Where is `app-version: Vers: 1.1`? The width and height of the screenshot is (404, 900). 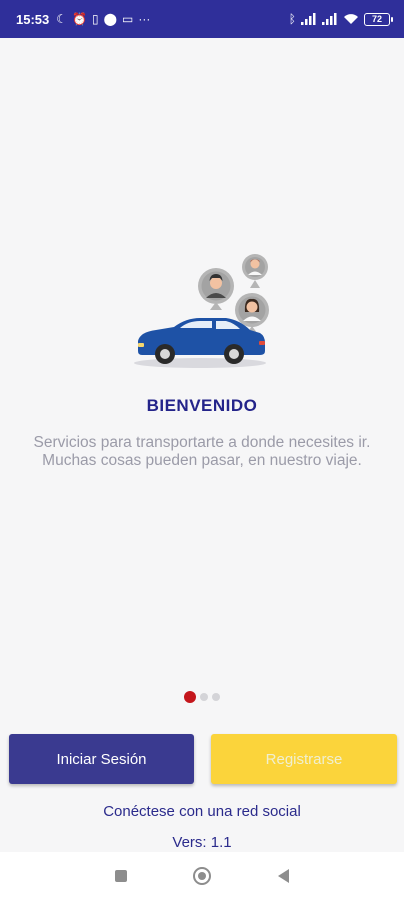 app-version: Vers: 1.1 is located at coordinates (202, 842).